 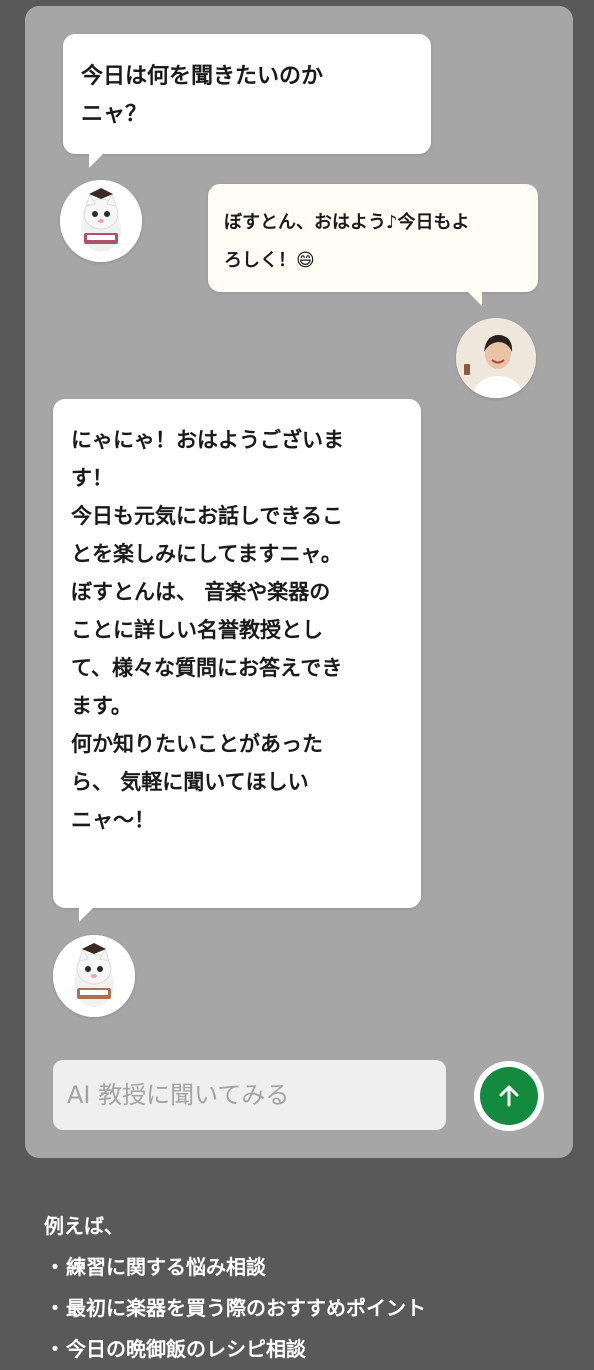 What do you see at coordinates (247, 101) in the screenshot?
I see `bot-message-bubble: 今日は何を聞きたいのか ニャ？` at bounding box center [247, 101].